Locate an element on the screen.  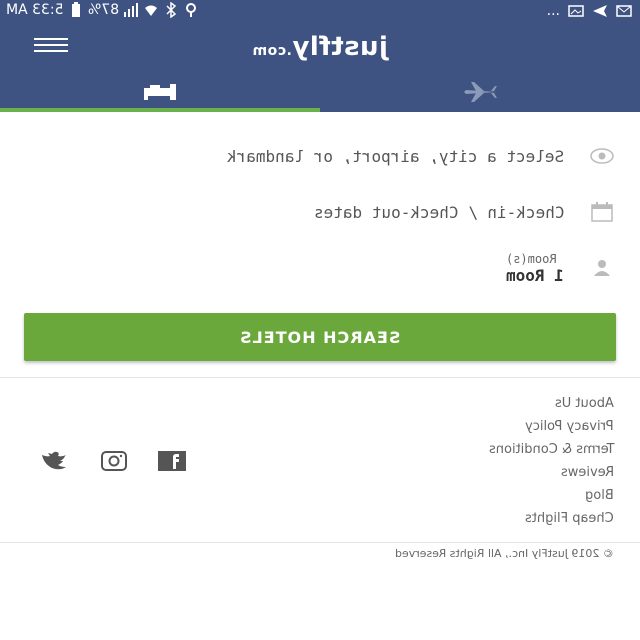
footer-link-label: Reviews is located at coordinates (587, 472).